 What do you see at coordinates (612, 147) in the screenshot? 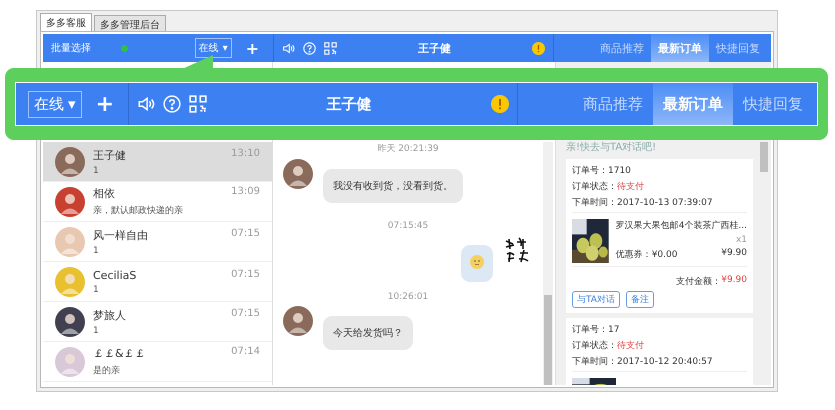
I see `order-hint: 亲!快去与TA对话吧!` at bounding box center [612, 147].